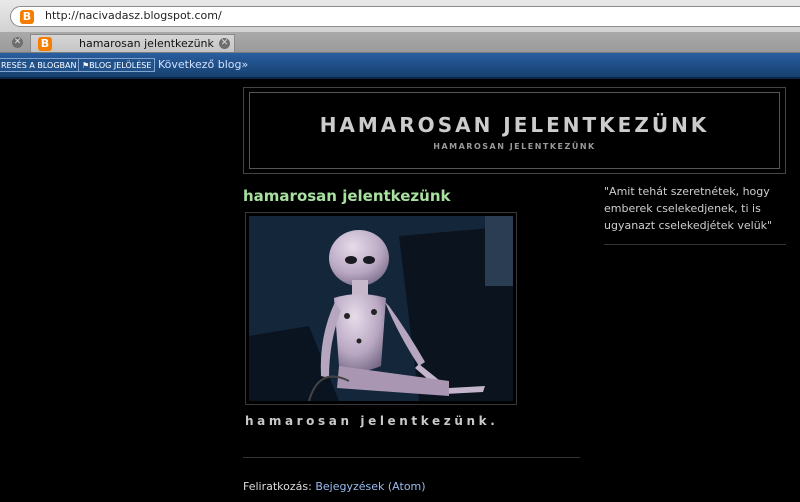 This screenshot has height=502, width=800. I want to click on feed-subscribe: Feliratkozás: Bejegyzések (Atom), so click(334, 486).